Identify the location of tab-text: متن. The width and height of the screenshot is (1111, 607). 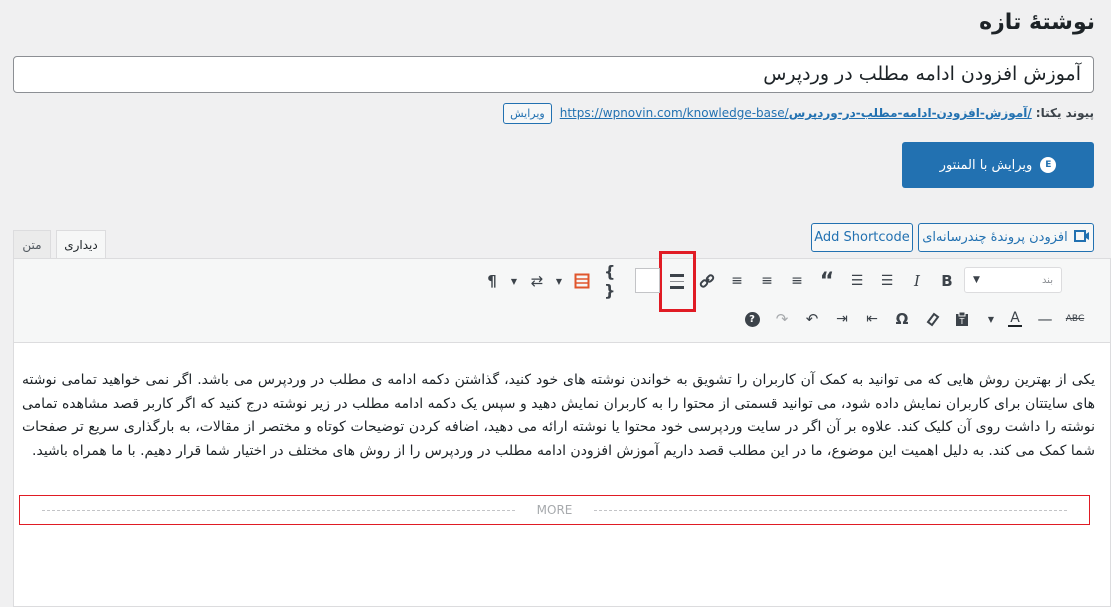
(32, 244).